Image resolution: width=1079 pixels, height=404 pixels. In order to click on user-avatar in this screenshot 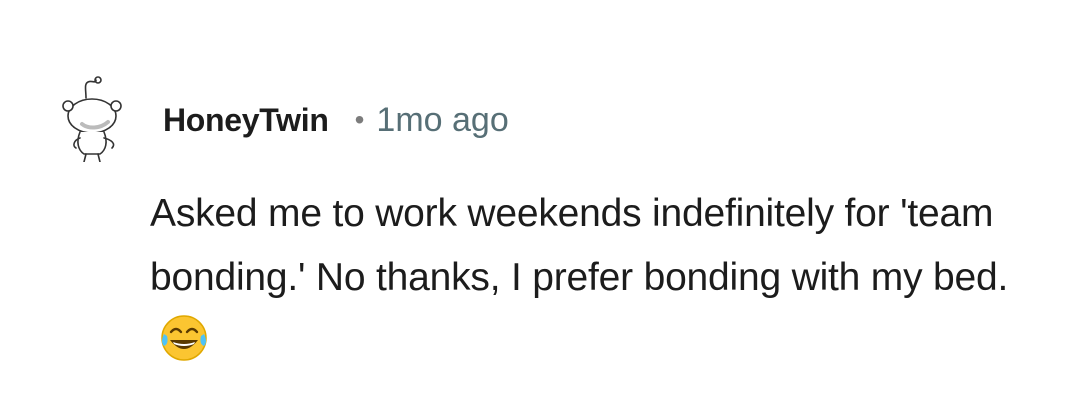, I will do `click(92, 119)`.